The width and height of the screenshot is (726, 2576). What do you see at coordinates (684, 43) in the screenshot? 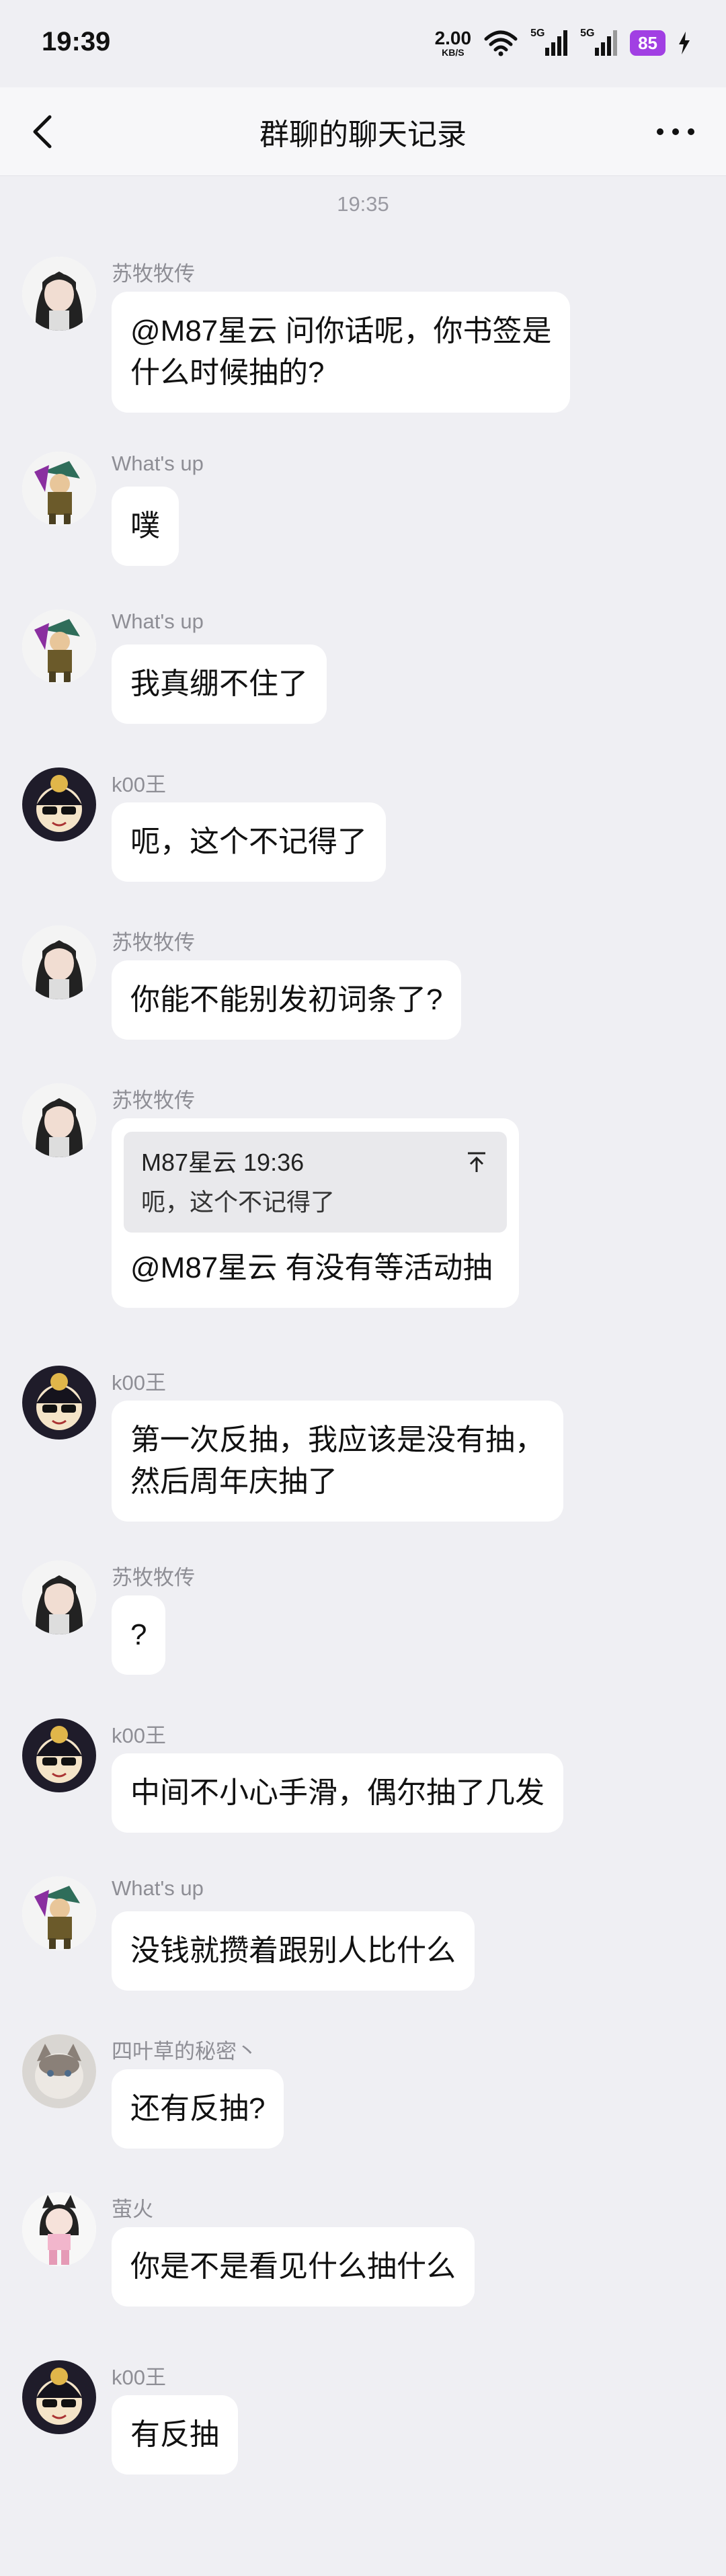
I see `charging-bolt-icon` at bounding box center [684, 43].